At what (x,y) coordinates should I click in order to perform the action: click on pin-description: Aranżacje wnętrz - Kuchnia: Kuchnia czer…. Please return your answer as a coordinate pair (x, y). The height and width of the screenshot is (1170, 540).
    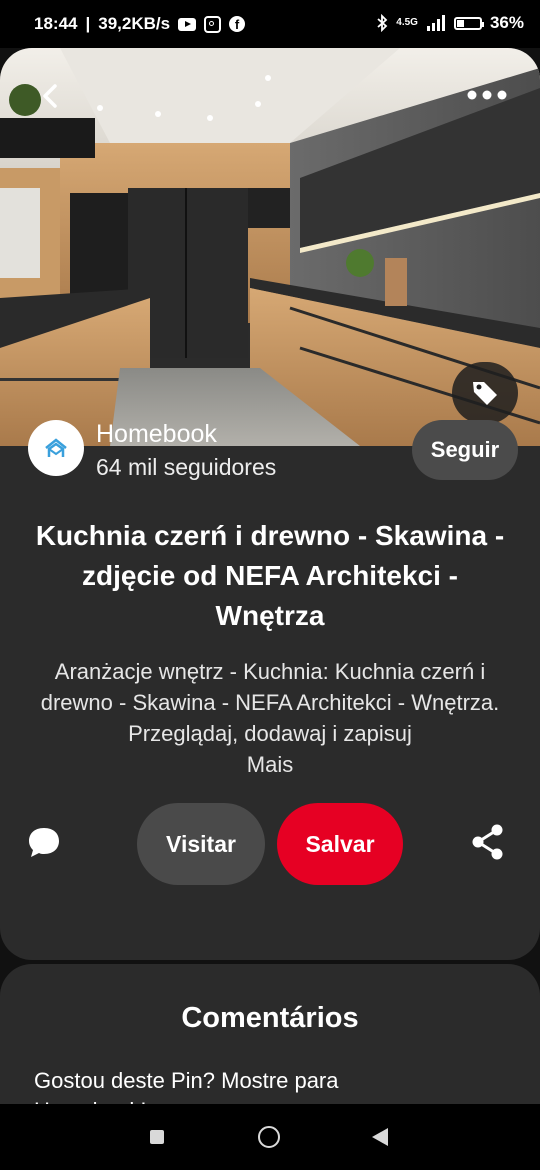
    Looking at the image, I should click on (270, 702).